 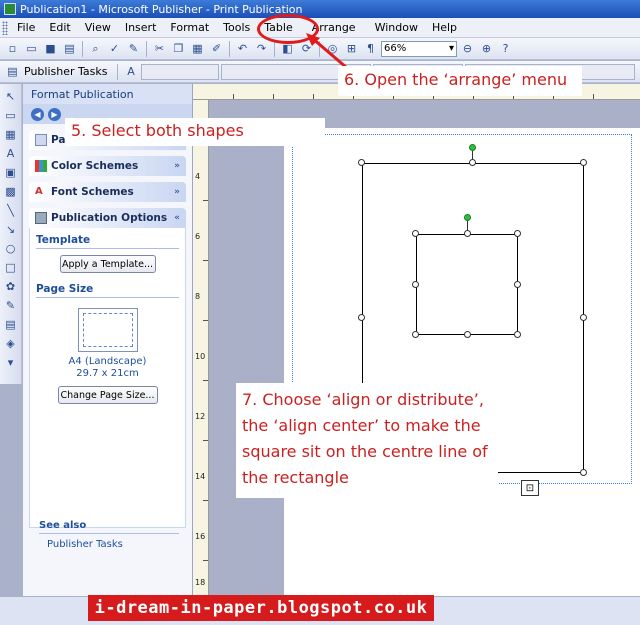 I want to click on publisher-tasks-button: ▤ Publisher Tasks, so click(x=58, y=71).